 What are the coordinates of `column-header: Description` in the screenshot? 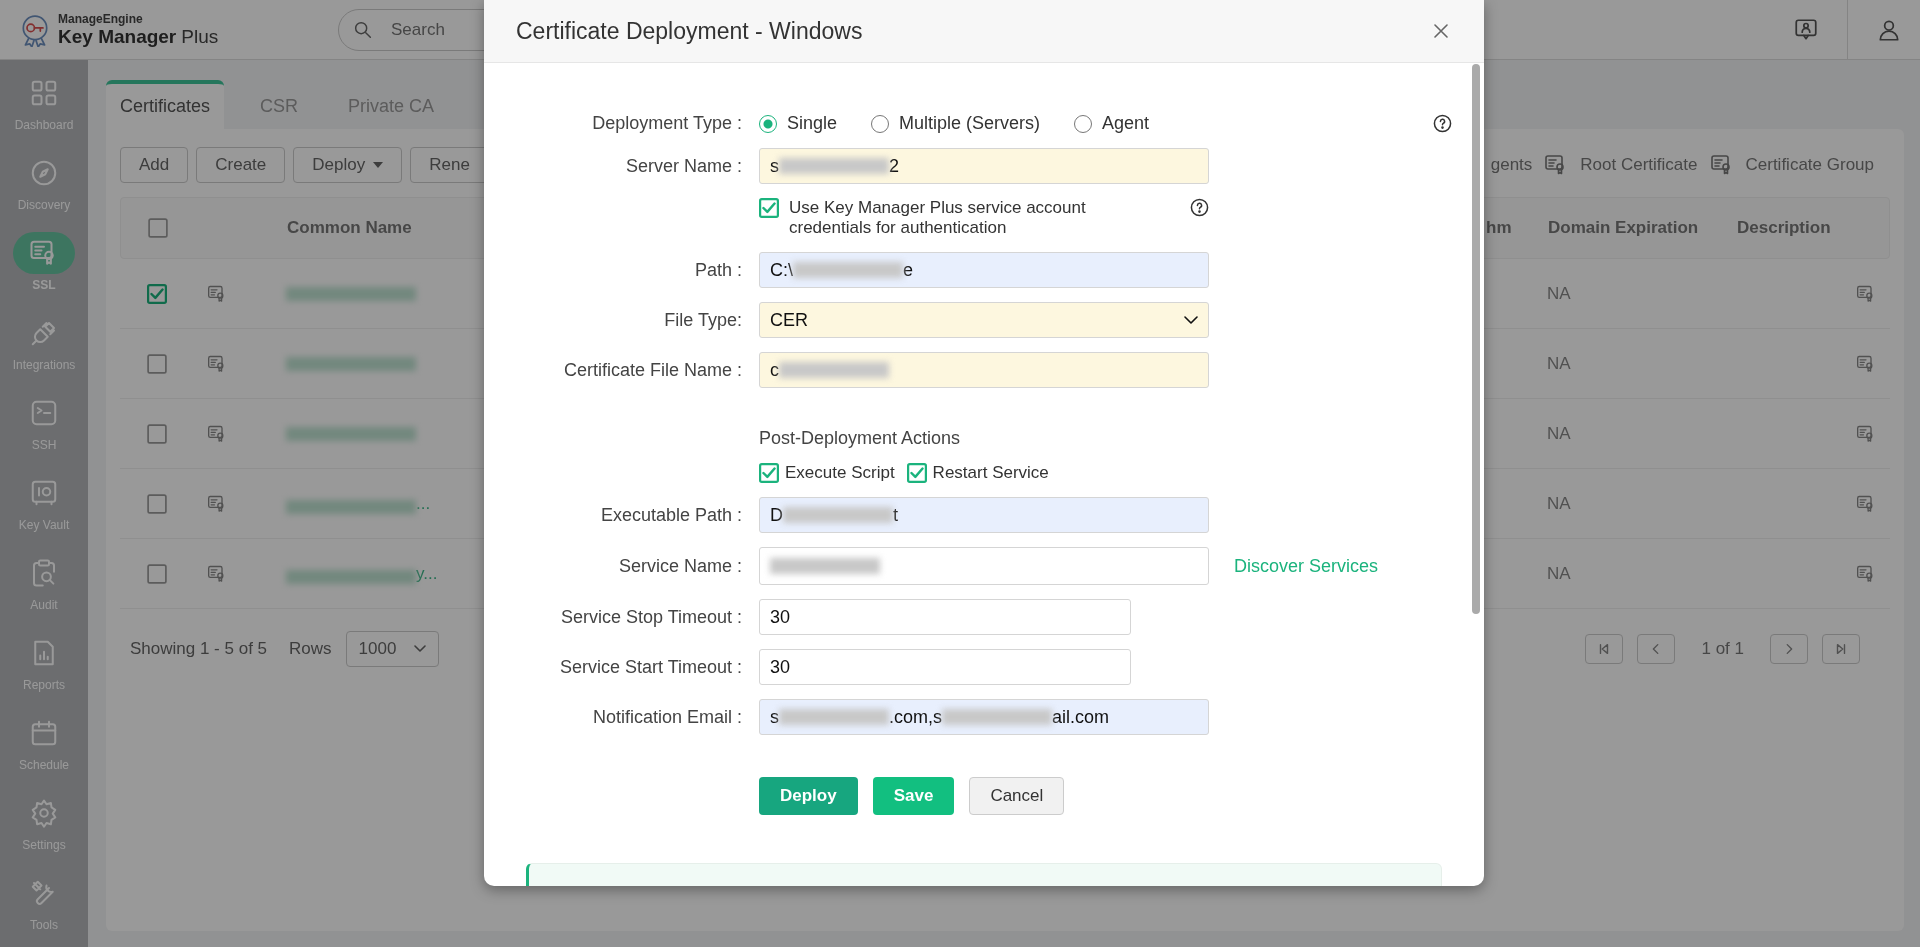 It's located at (1784, 227).